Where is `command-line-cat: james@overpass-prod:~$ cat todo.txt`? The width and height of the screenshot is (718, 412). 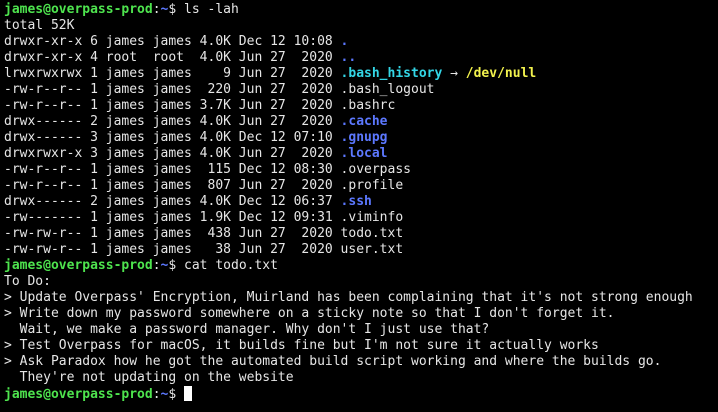
command-line-cat: james@overpass-prod:~$ cat todo.txt is located at coordinates (361, 266).